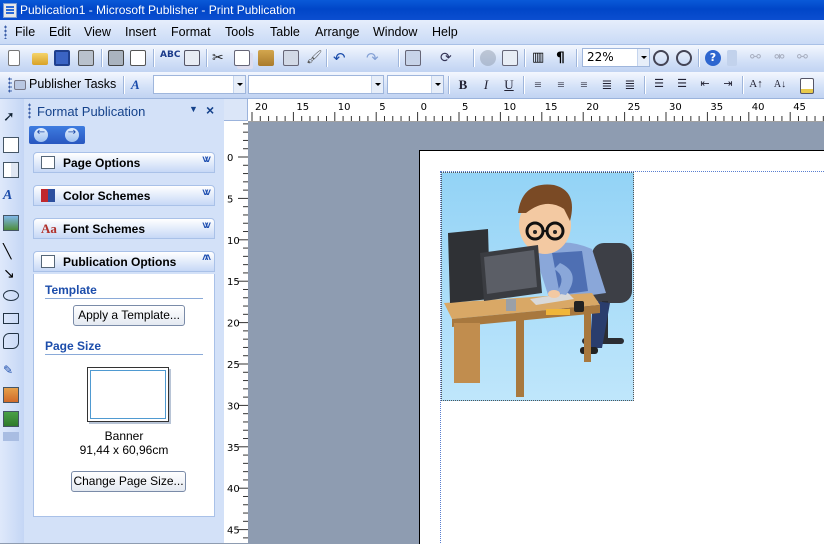 Image resolution: width=824 pixels, height=544 pixels. Describe the element at coordinates (509, 84) in the screenshot. I see `underline-icon: U` at that location.